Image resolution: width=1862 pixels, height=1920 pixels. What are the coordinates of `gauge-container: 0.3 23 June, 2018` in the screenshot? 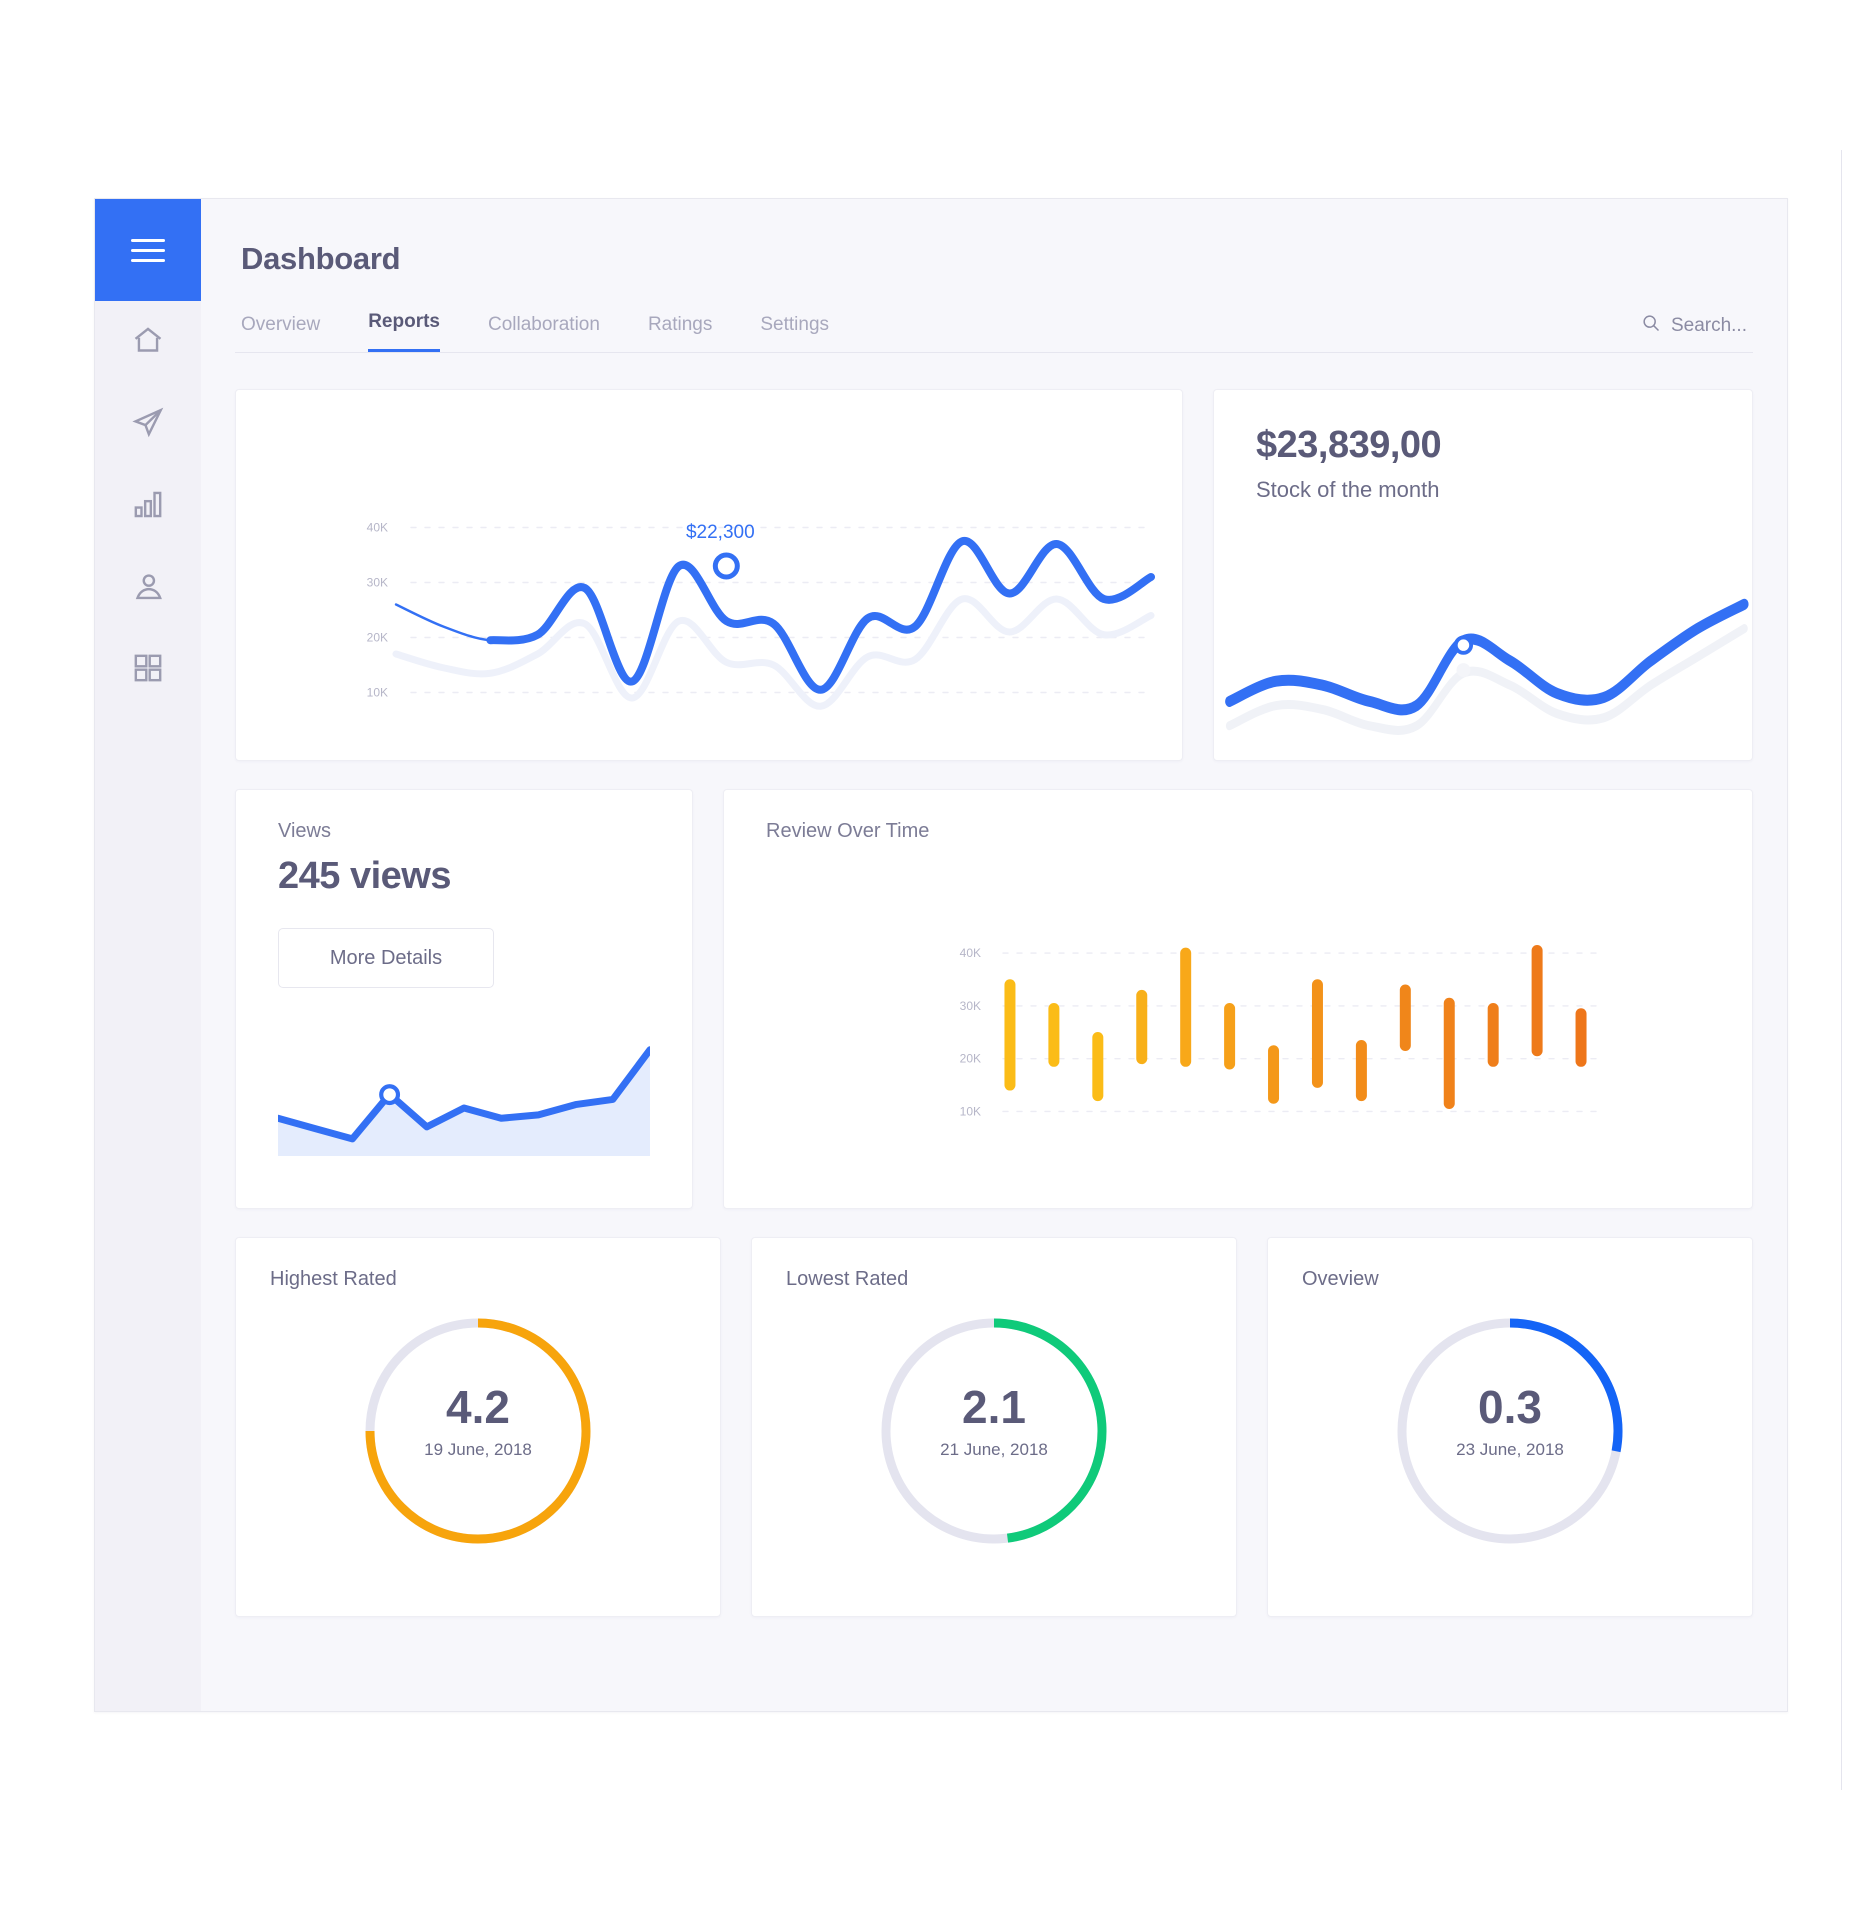 It's located at (1510, 1431).